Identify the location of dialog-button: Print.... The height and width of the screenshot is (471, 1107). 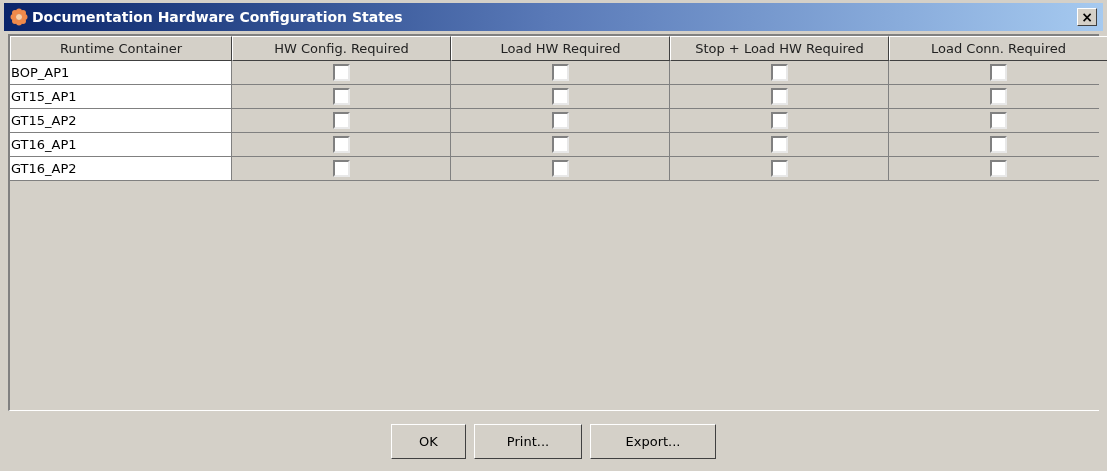
(528, 441).